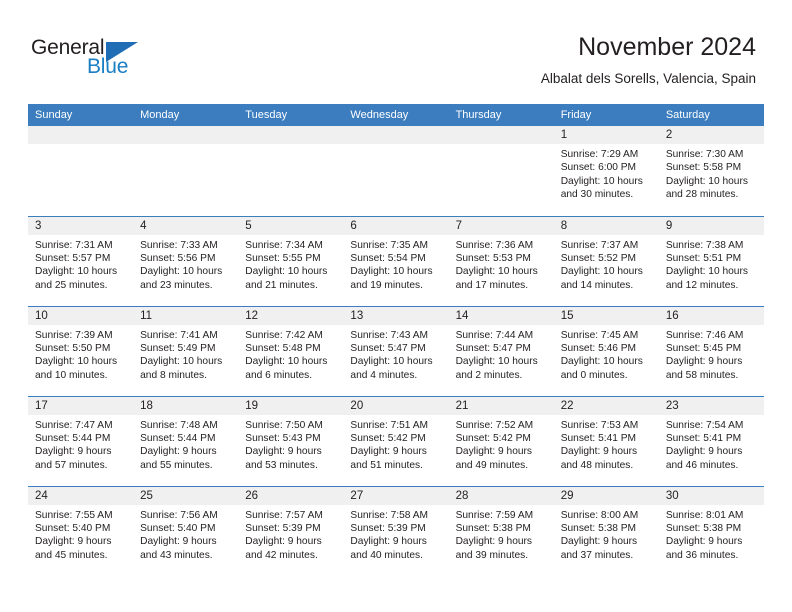 This screenshot has height=612, width=792. What do you see at coordinates (702, 465) in the screenshot?
I see `day-detail-line: and 46 minutes.` at bounding box center [702, 465].